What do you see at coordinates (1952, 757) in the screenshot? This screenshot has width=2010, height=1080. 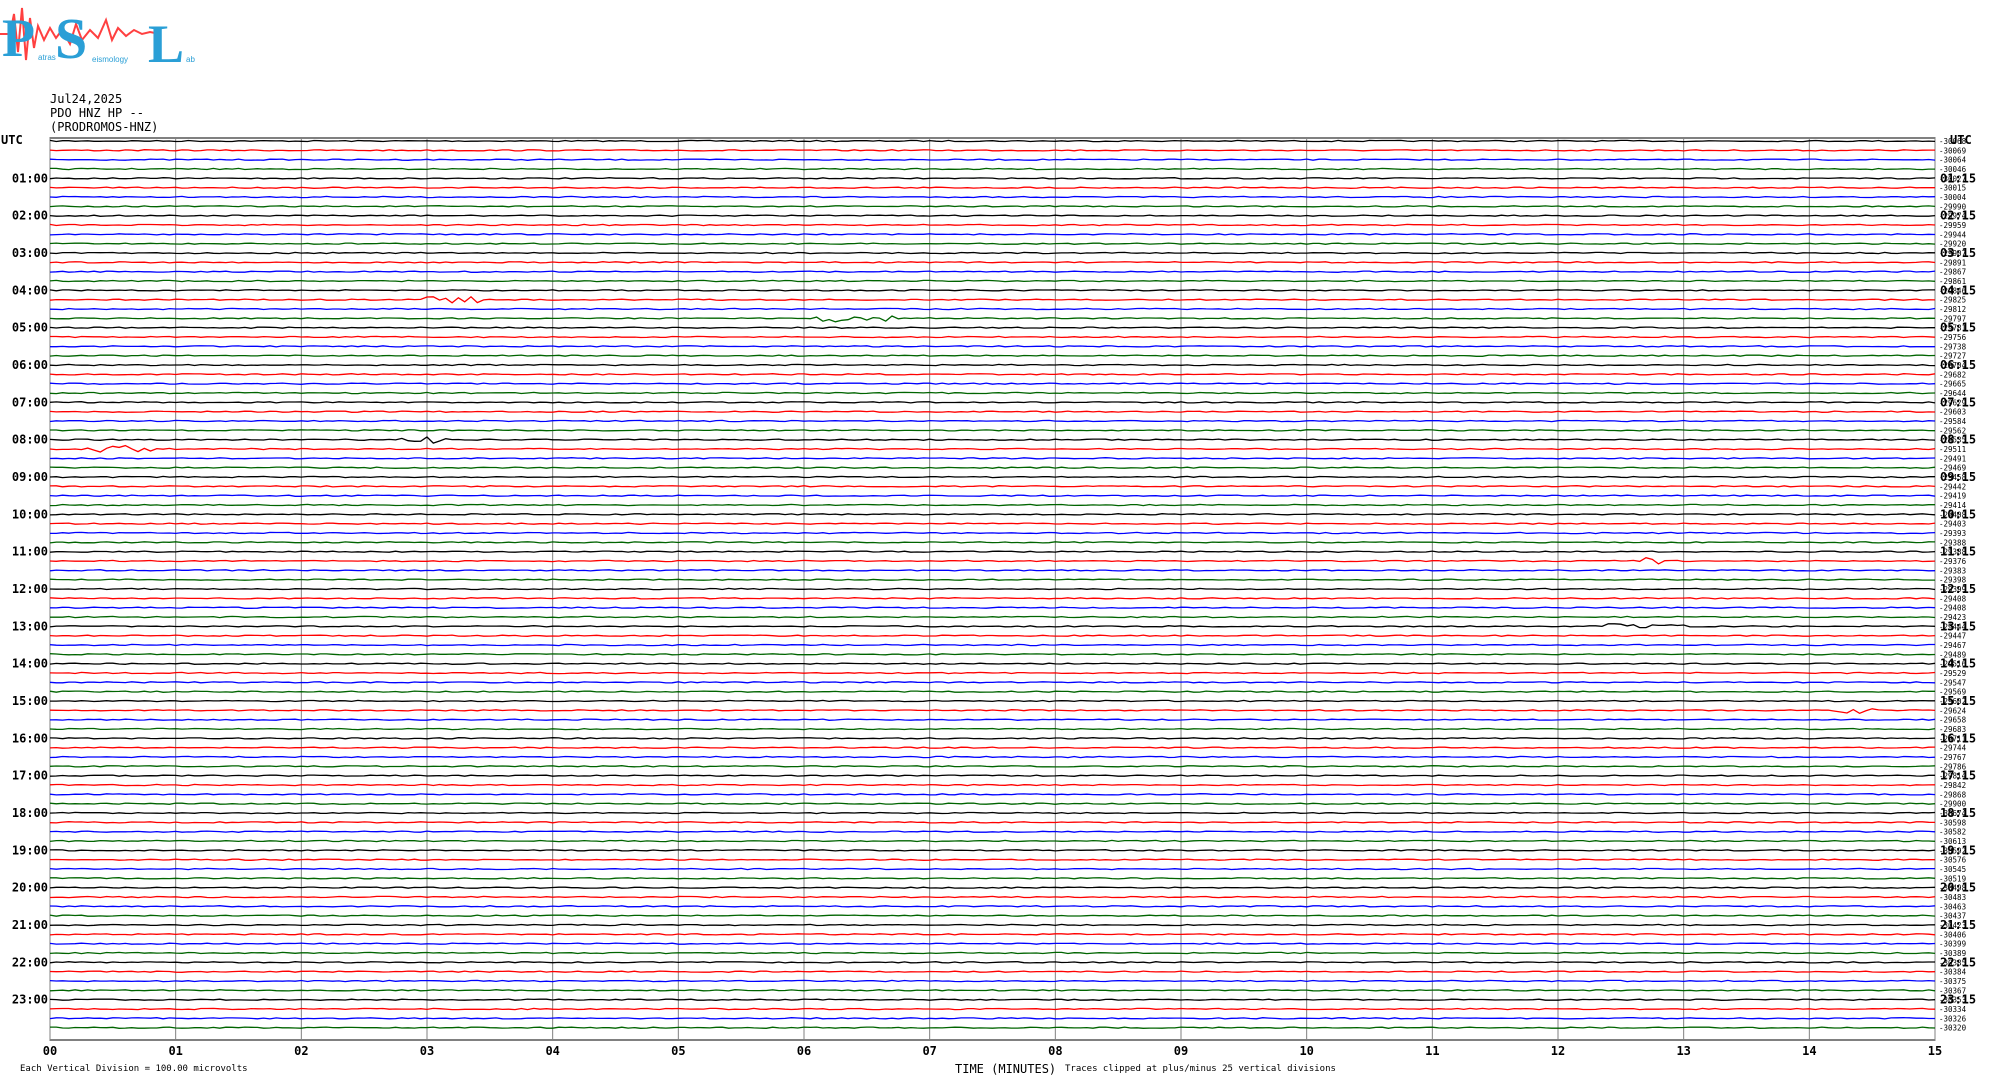 I see `trace-offset-label: -29767` at bounding box center [1952, 757].